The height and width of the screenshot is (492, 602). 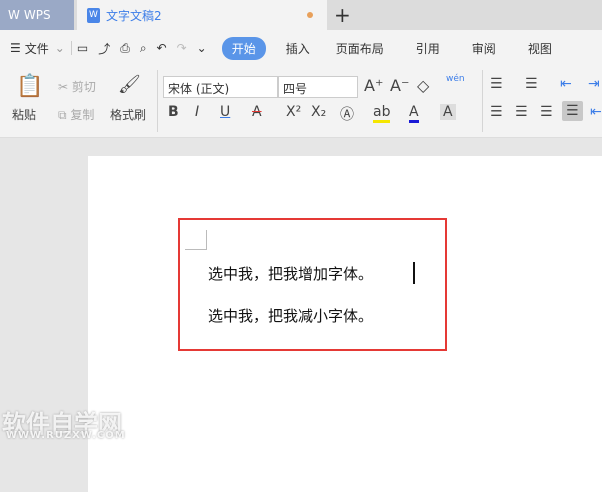 What do you see at coordinates (318, 87) in the screenshot?
I see `font-size-select: 四号` at bounding box center [318, 87].